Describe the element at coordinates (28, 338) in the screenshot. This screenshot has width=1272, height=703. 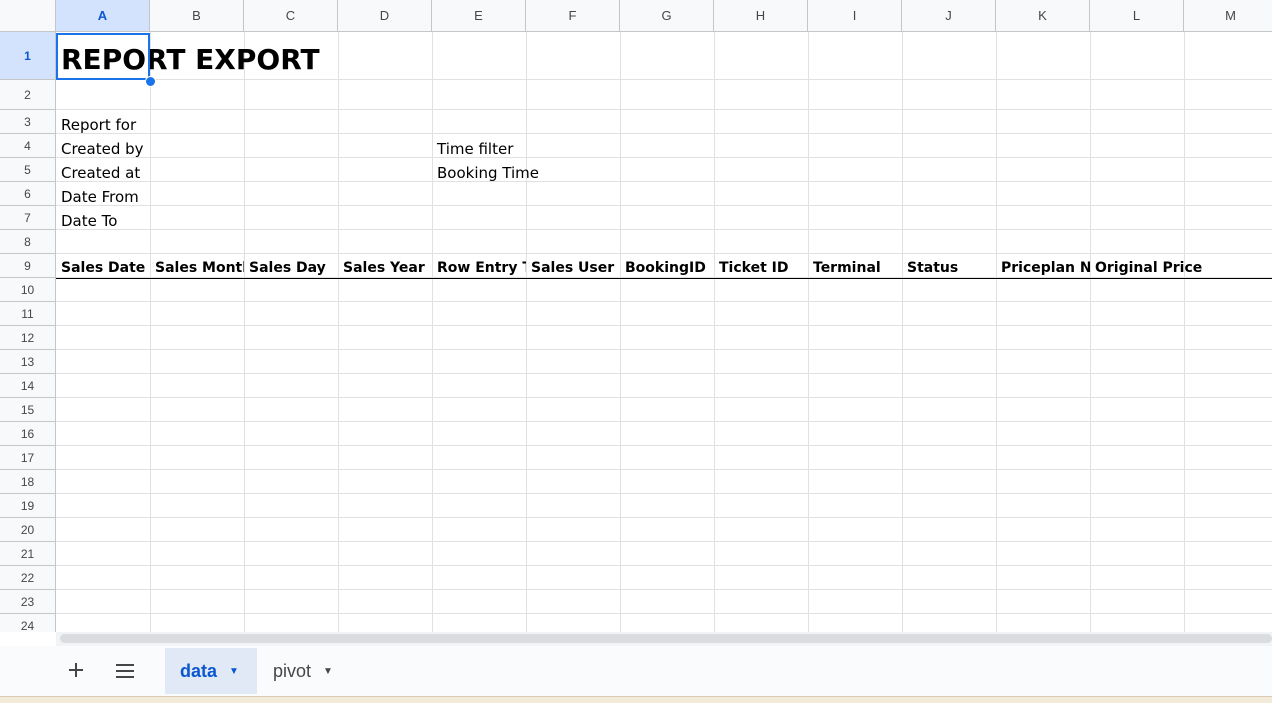
I see `row-header-12: 12` at that location.